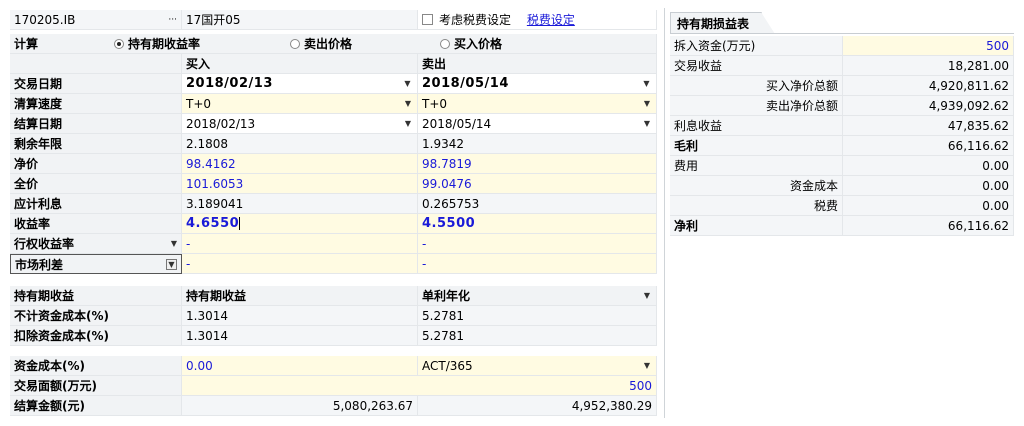 The width and height of the screenshot is (1024, 426). Describe the element at coordinates (537, 336) in the screenshot. I see `with-cost-annualized: 5.2781` at that location.